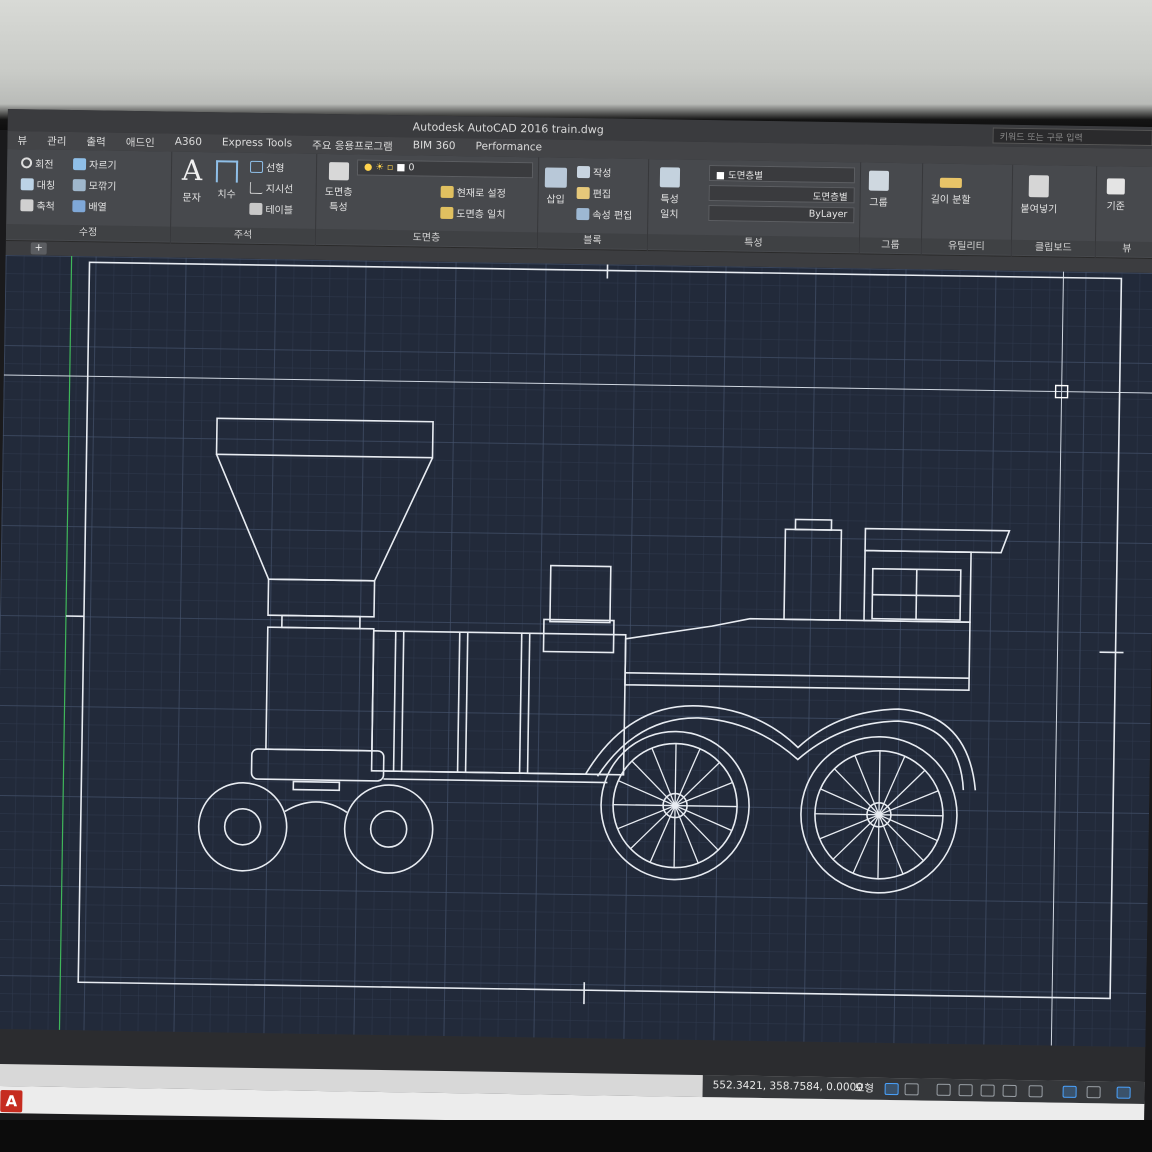 This screenshot has height=1152, width=1152. What do you see at coordinates (594, 172) in the screenshot?
I see `create-block-button: 작성` at bounding box center [594, 172].